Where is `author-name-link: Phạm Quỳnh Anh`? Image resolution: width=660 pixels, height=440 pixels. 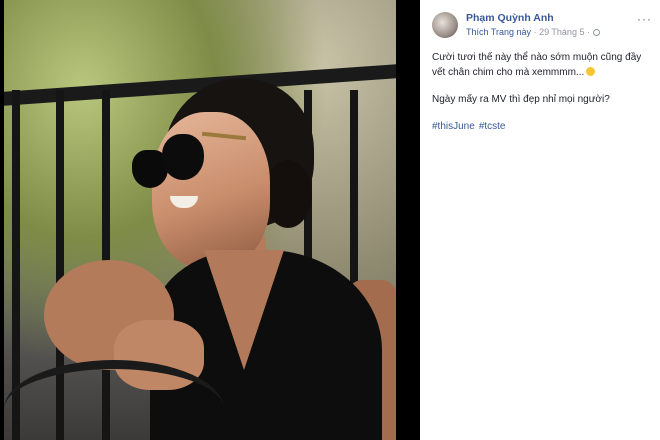
author-name-link: Phạm Quỳnh Anh is located at coordinates (510, 18).